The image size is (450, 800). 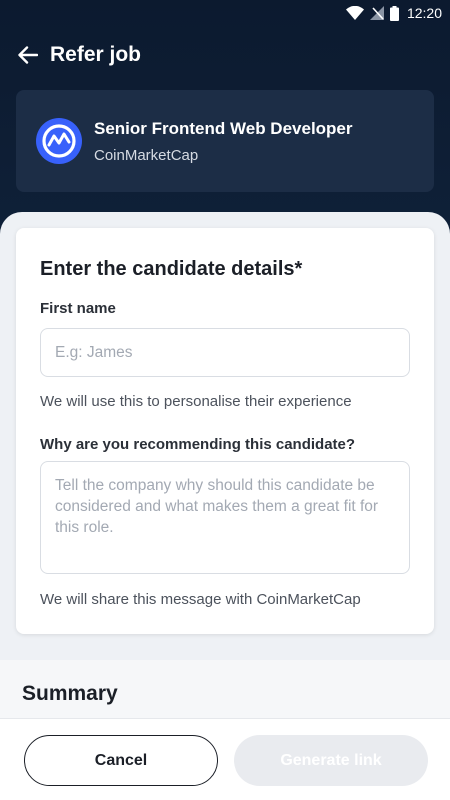 I want to click on app-bar: Refer job, so click(x=225, y=55).